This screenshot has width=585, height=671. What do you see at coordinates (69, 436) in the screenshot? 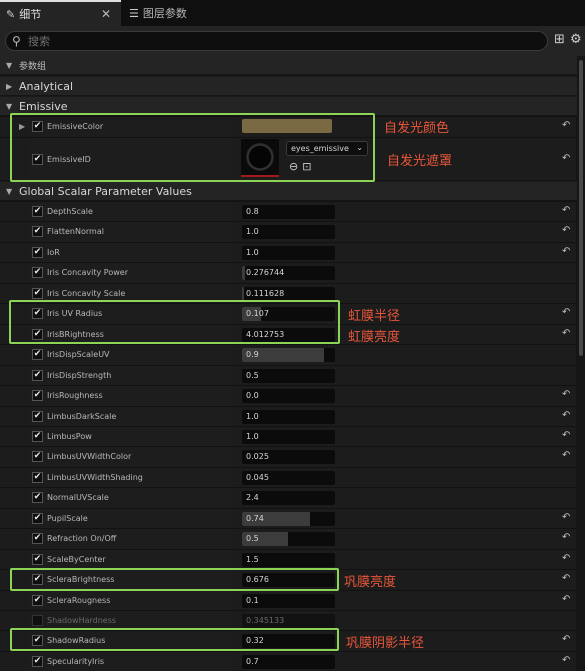
I see `param-name: LimbusPow` at bounding box center [69, 436].